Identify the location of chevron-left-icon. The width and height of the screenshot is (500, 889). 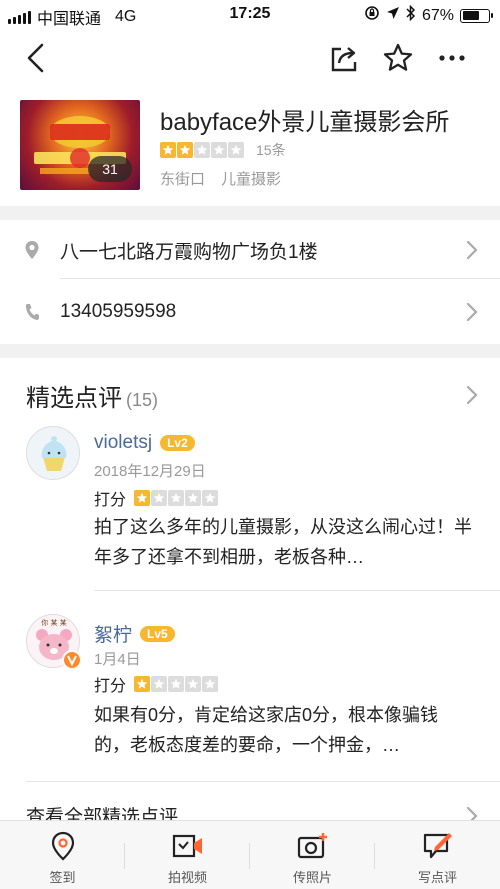
(35, 58).